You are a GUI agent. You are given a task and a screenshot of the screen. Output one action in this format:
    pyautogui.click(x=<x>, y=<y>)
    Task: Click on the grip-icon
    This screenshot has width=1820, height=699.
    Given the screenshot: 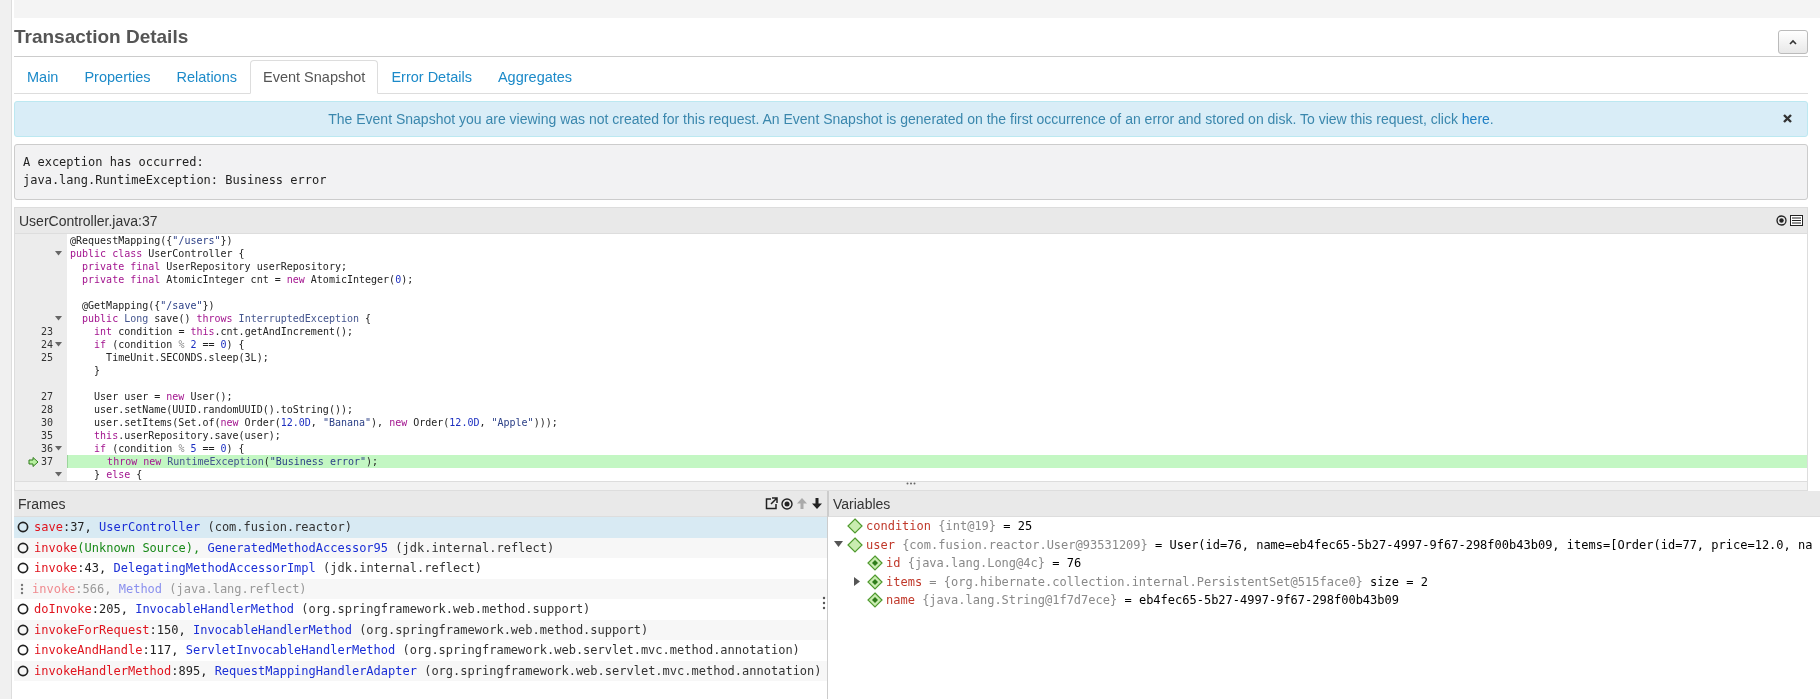 What is the action you would take?
    pyautogui.click(x=911, y=483)
    